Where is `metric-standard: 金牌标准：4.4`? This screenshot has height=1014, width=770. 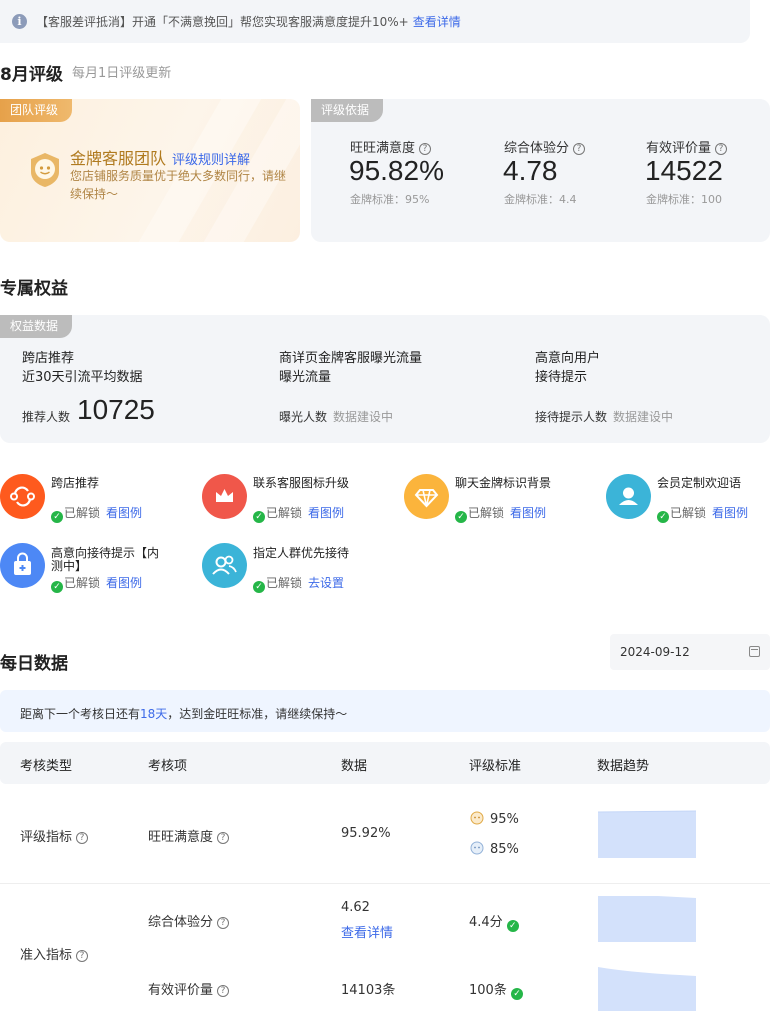 metric-standard: 金牌标准：4.4 is located at coordinates (540, 199).